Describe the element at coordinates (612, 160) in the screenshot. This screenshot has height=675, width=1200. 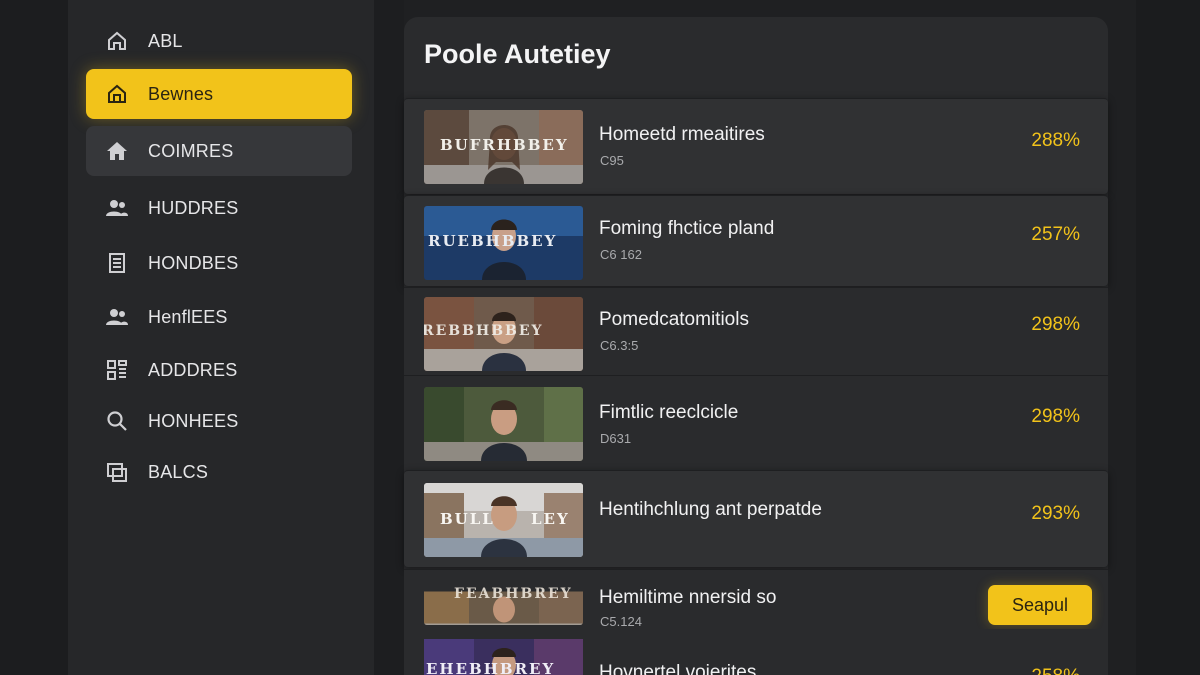
I see `row-subtitle: C95` at that location.